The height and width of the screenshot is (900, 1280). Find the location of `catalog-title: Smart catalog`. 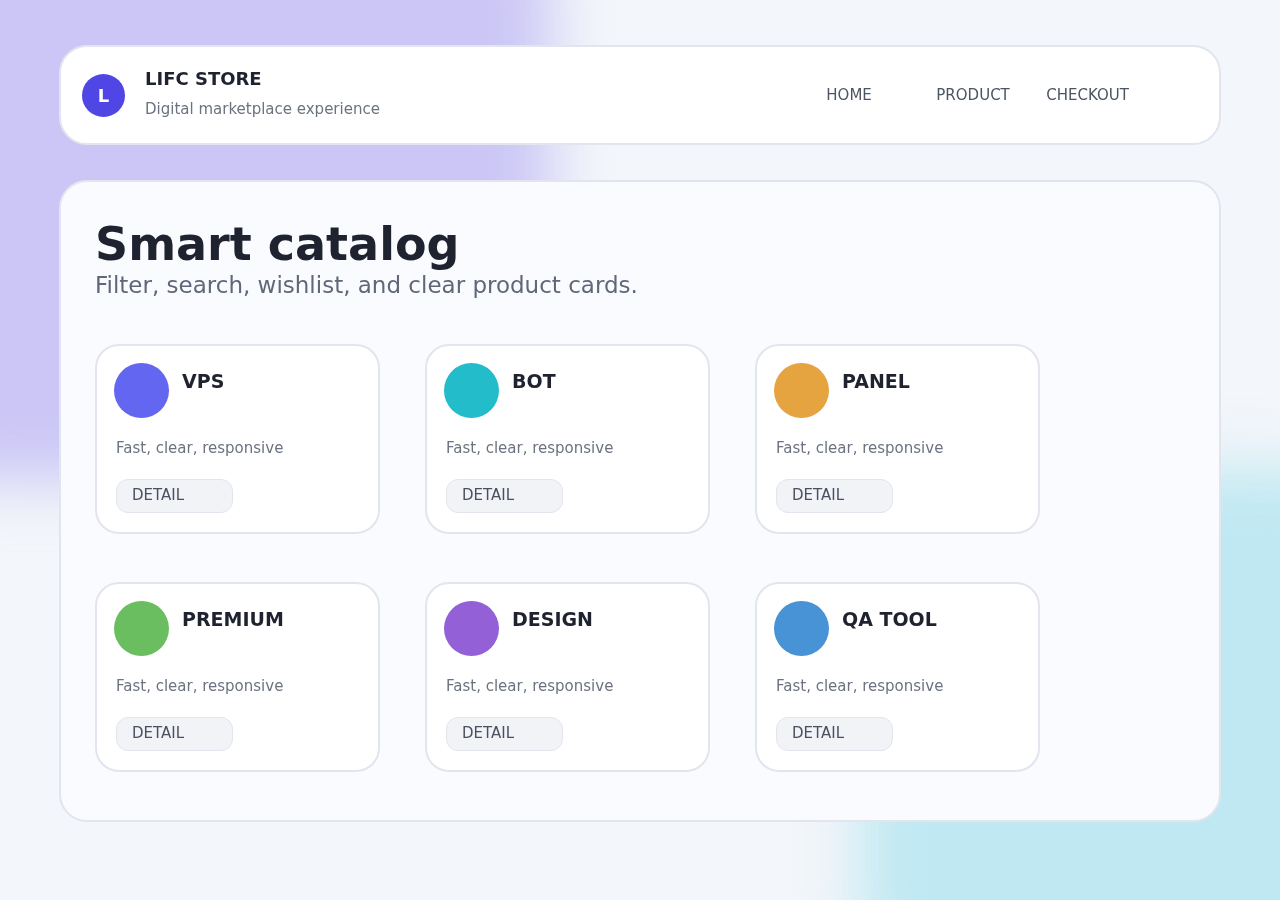

catalog-title: Smart catalog is located at coordinates (278, 244).